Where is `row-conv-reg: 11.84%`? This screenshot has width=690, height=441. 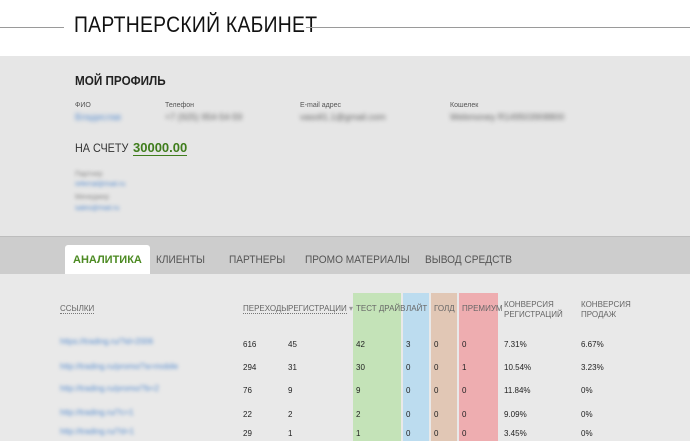 row-conv-reg: 11.84% is located at coordinates (517, 390).